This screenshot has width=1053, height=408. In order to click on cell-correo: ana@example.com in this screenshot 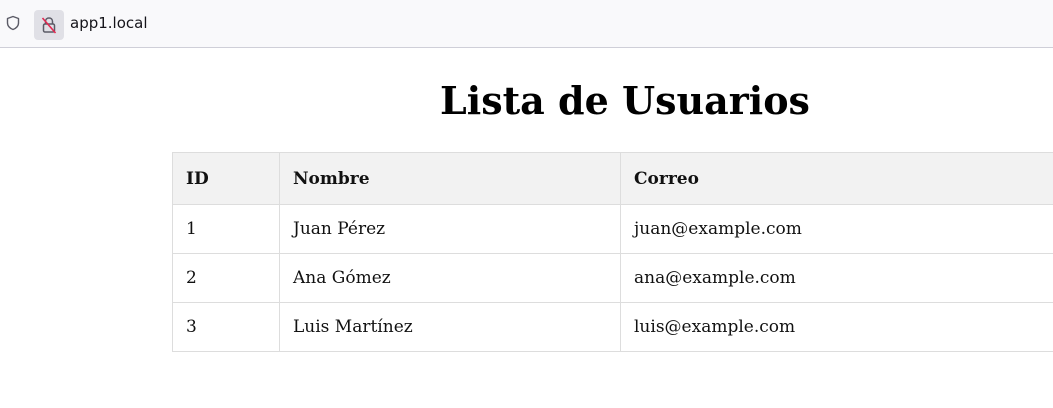, I will do `click(836, 278)`.